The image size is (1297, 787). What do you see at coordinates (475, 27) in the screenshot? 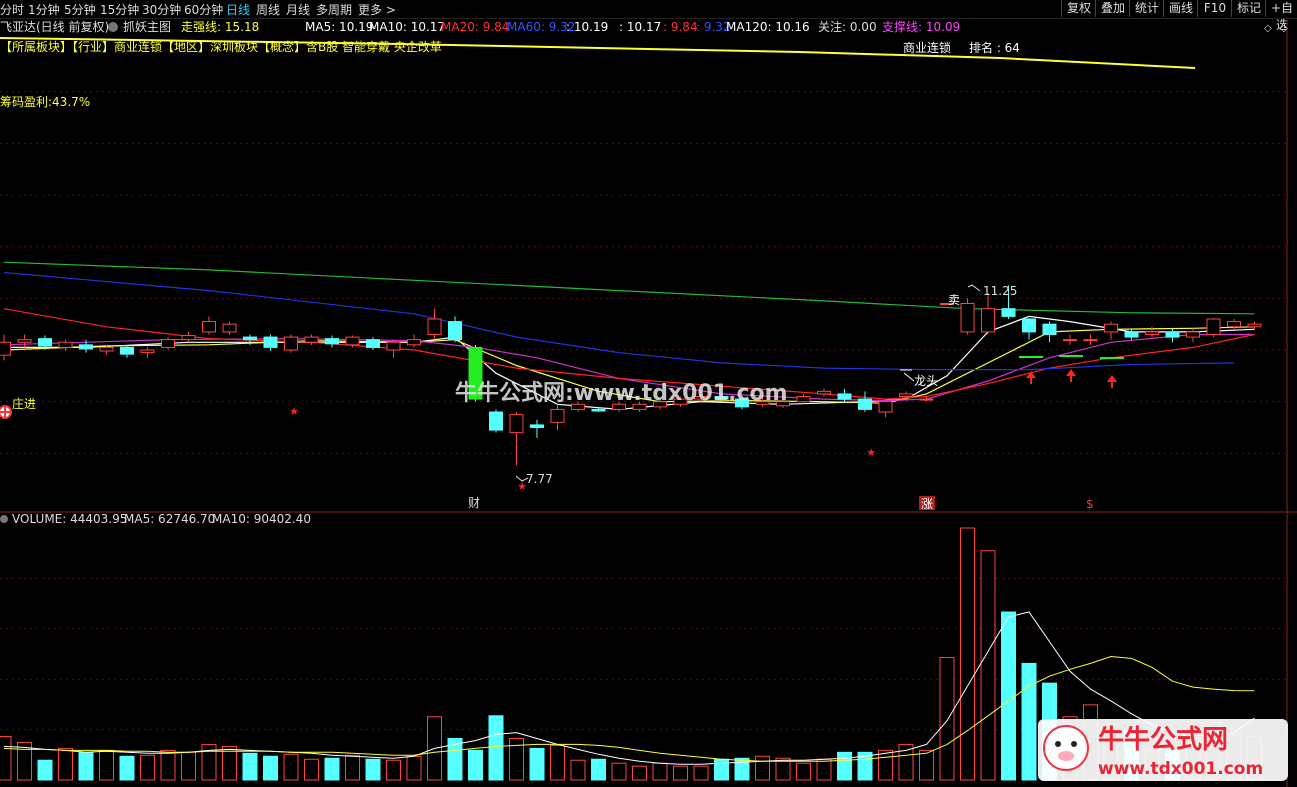
I see `ma-value-2: MA20: 9.84` at bounding box center [475, 27].